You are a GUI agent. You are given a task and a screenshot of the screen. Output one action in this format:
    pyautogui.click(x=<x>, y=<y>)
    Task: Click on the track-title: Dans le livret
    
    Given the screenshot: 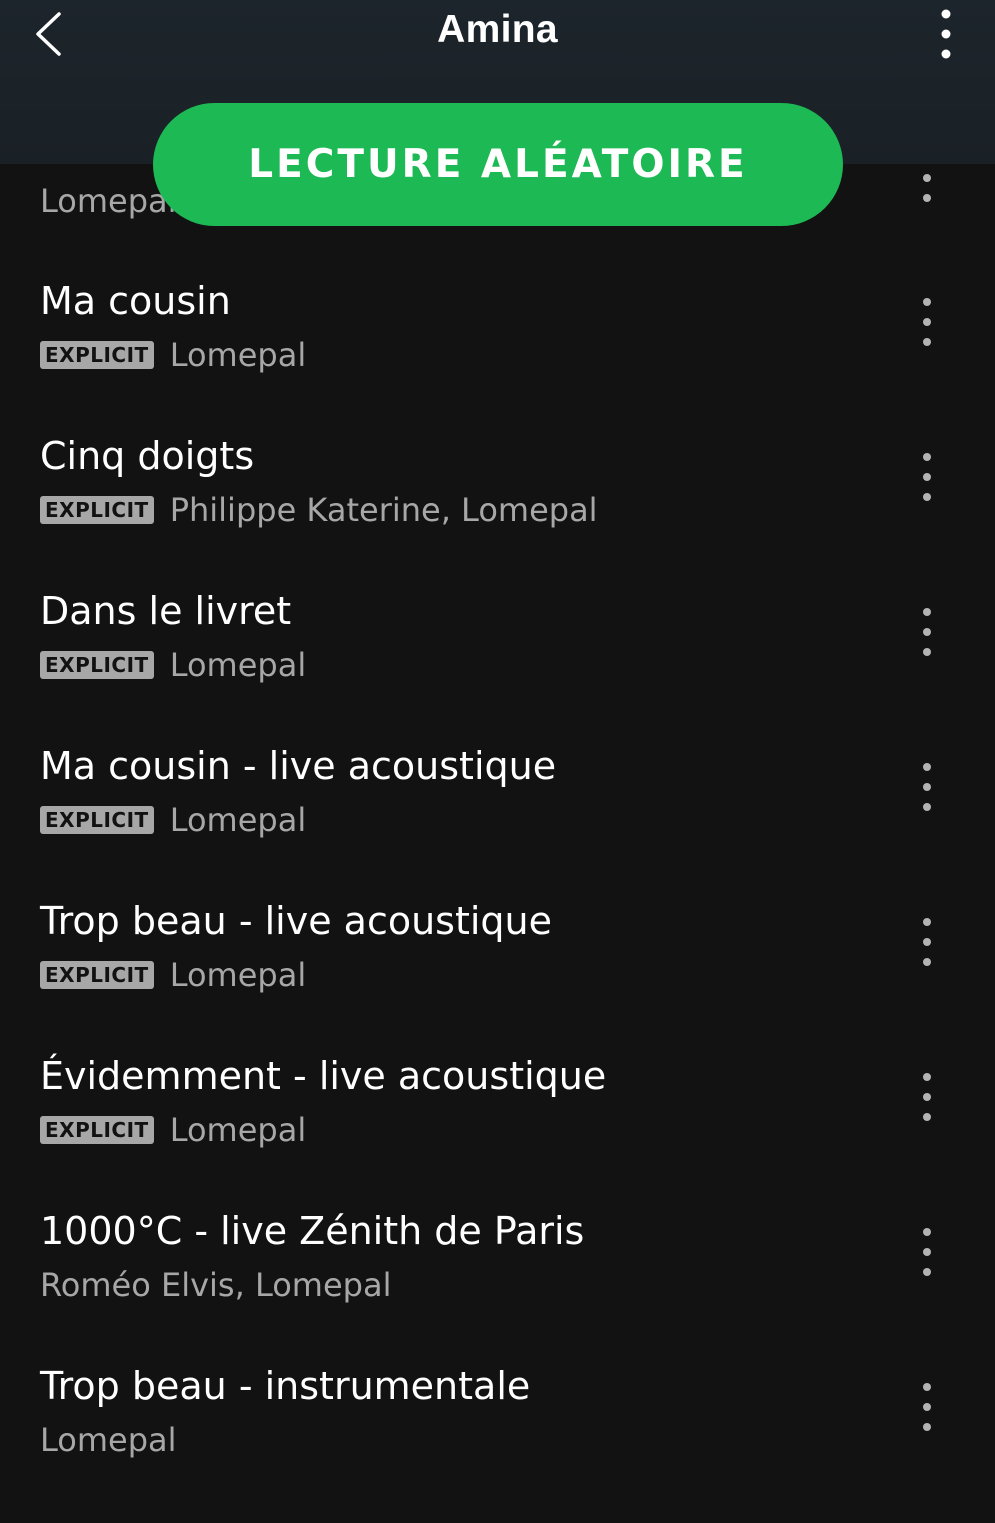 What is the action you would take?
    pyautogui.click(x=166, y=611)
    